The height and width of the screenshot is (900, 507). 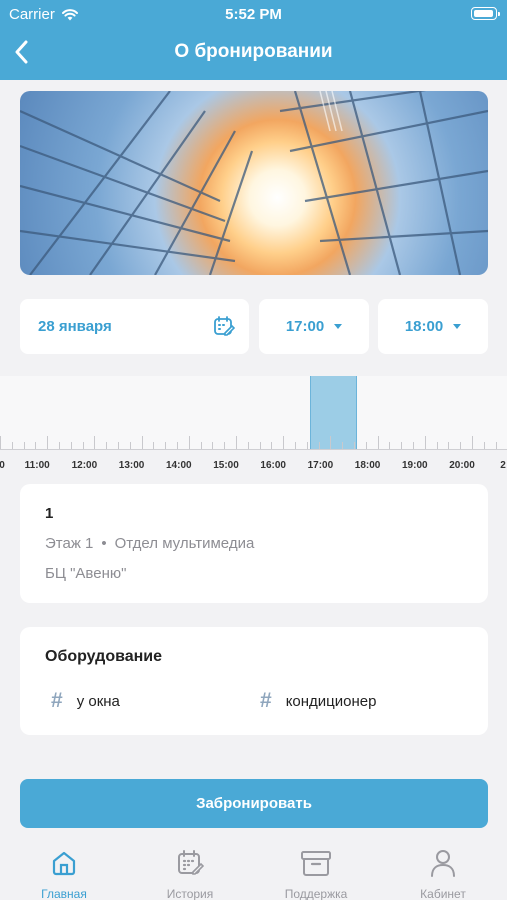 I want to click on tab-bar: Главная История Поддержка Кабинет, so click(x=253, y=869).